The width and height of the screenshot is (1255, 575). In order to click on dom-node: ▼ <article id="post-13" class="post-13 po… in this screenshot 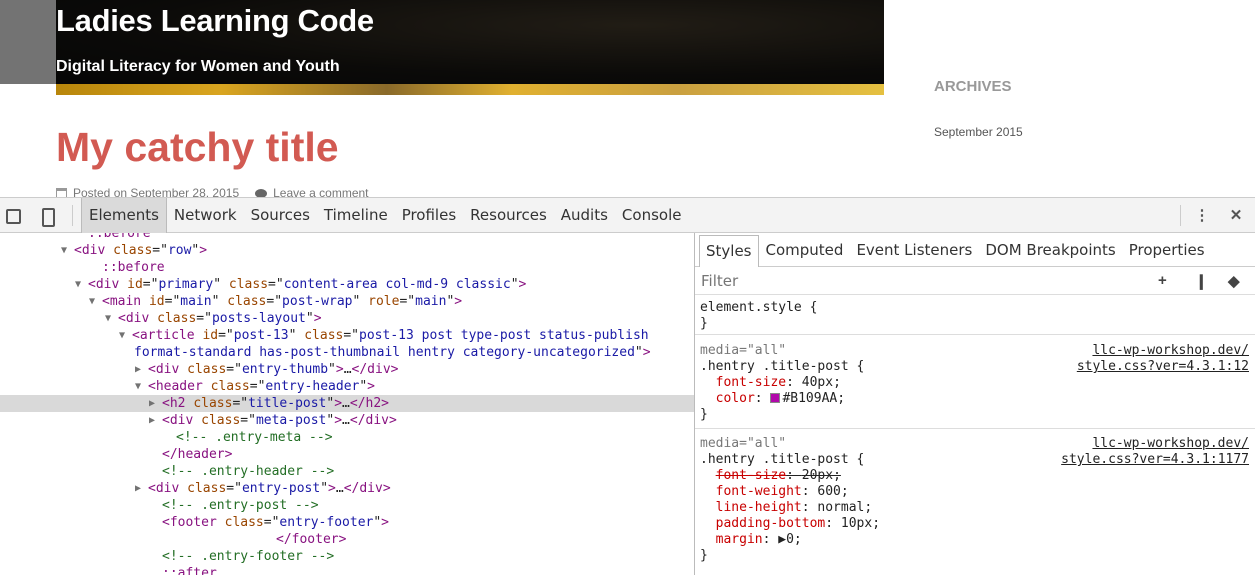, I will do `click(347, 335)`.